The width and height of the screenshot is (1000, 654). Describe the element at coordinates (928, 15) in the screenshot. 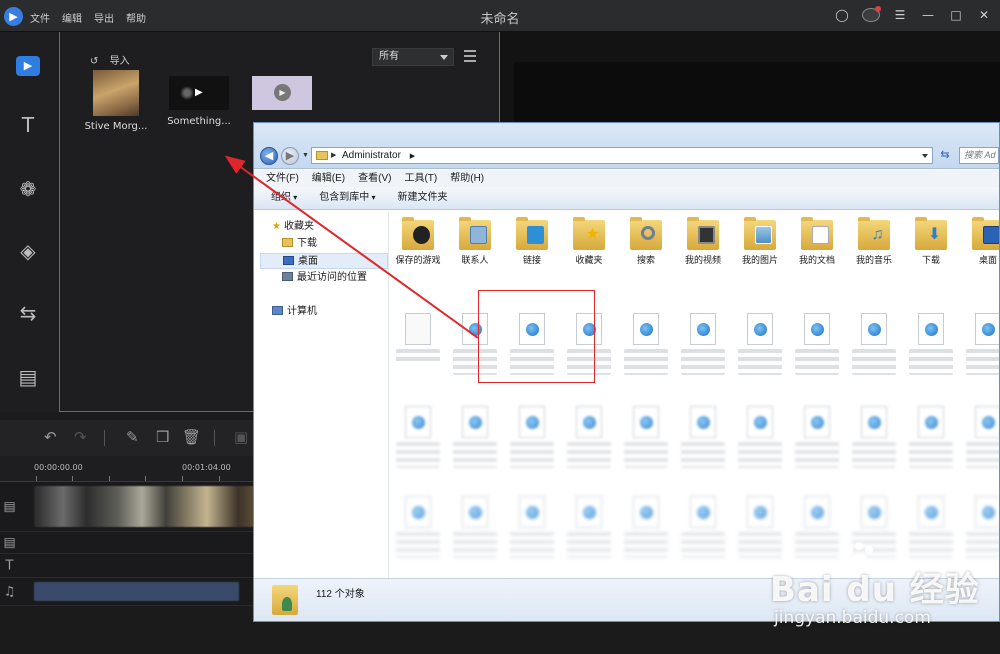

I see `minimize-icon: —` at that location.